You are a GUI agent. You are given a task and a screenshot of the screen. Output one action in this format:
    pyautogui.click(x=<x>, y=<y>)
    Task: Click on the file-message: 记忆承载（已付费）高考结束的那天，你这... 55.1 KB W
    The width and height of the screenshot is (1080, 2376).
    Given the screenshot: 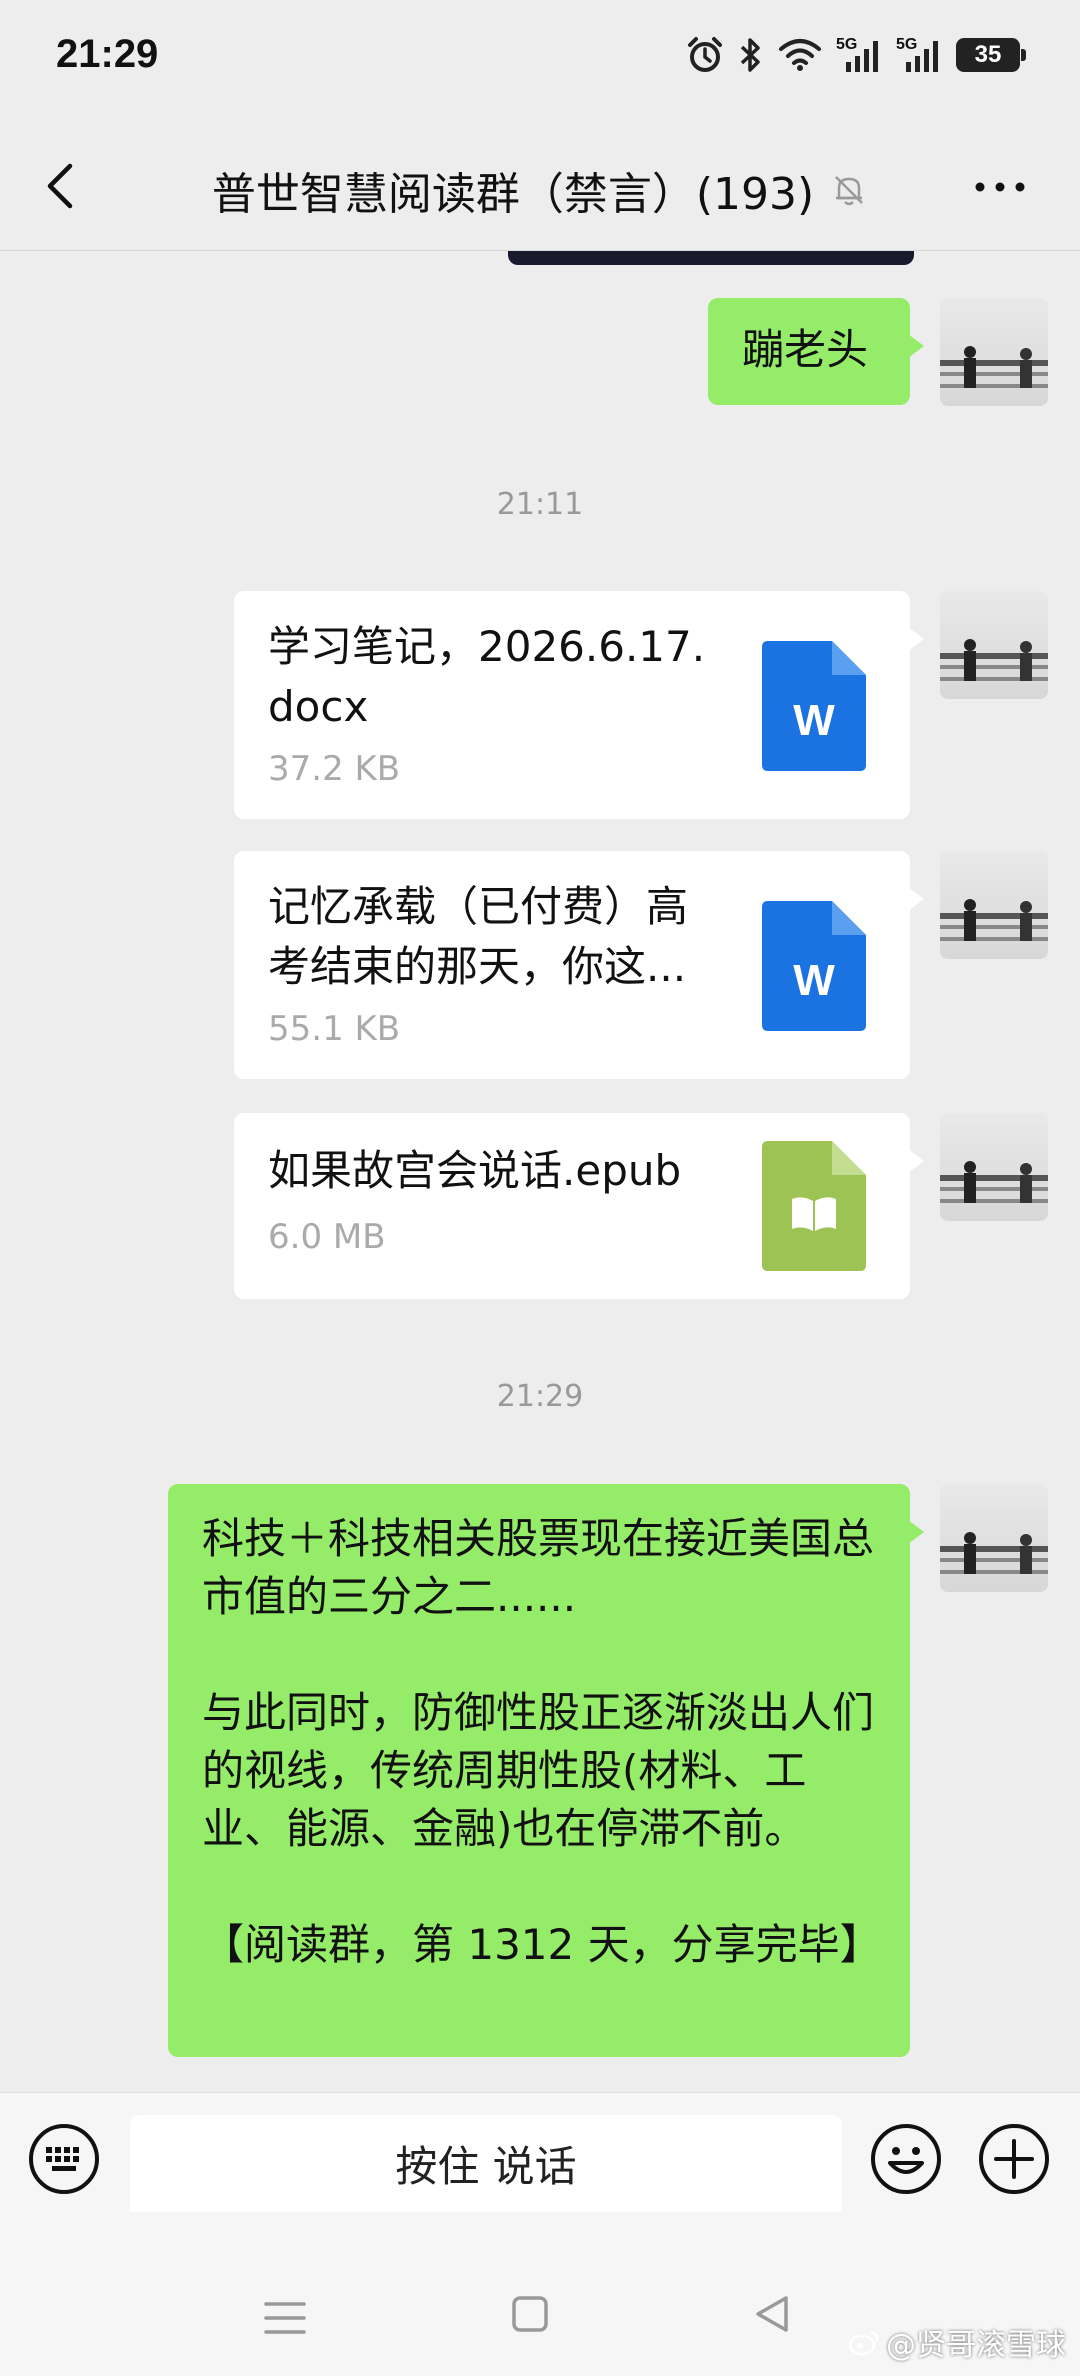 What is the action you would take?
    pyautogui.click(x=579, y=965)
    